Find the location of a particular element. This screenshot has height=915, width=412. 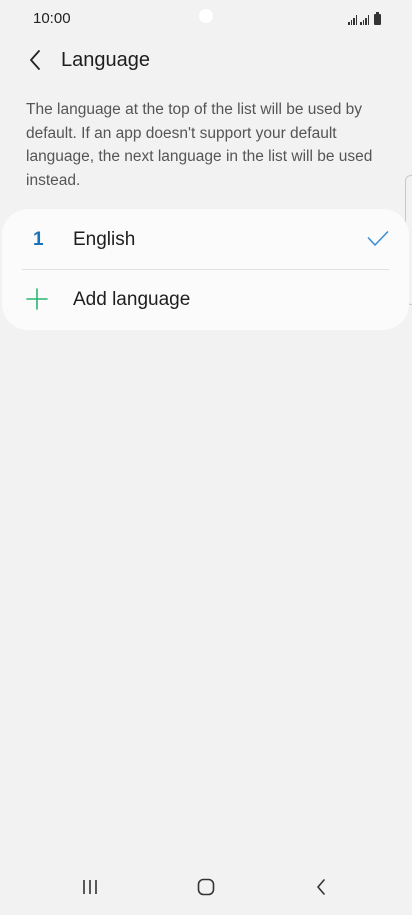

plus-icon is located at coordinates (37, 299).